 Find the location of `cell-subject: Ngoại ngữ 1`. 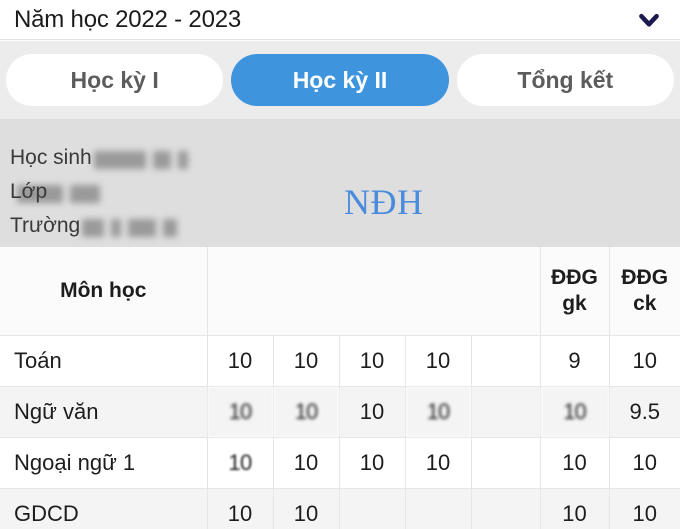

cell-subject: Ngoại ngữ 1 is located at coordinates (104, 463).